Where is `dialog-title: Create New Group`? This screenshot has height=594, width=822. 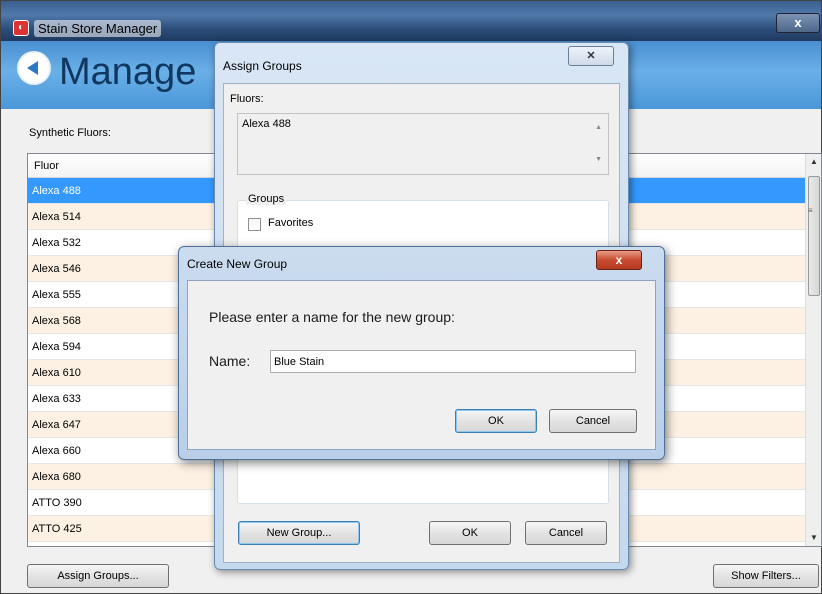 dialog-title: Create New Group is located at coordinates (237, 264).